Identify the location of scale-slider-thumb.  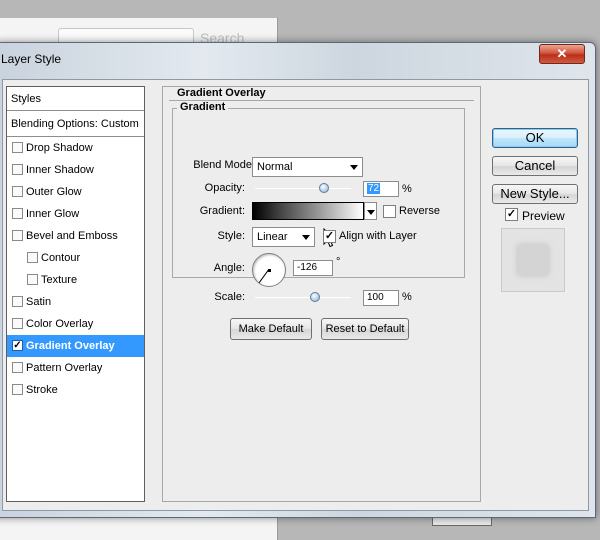
(315, 297).